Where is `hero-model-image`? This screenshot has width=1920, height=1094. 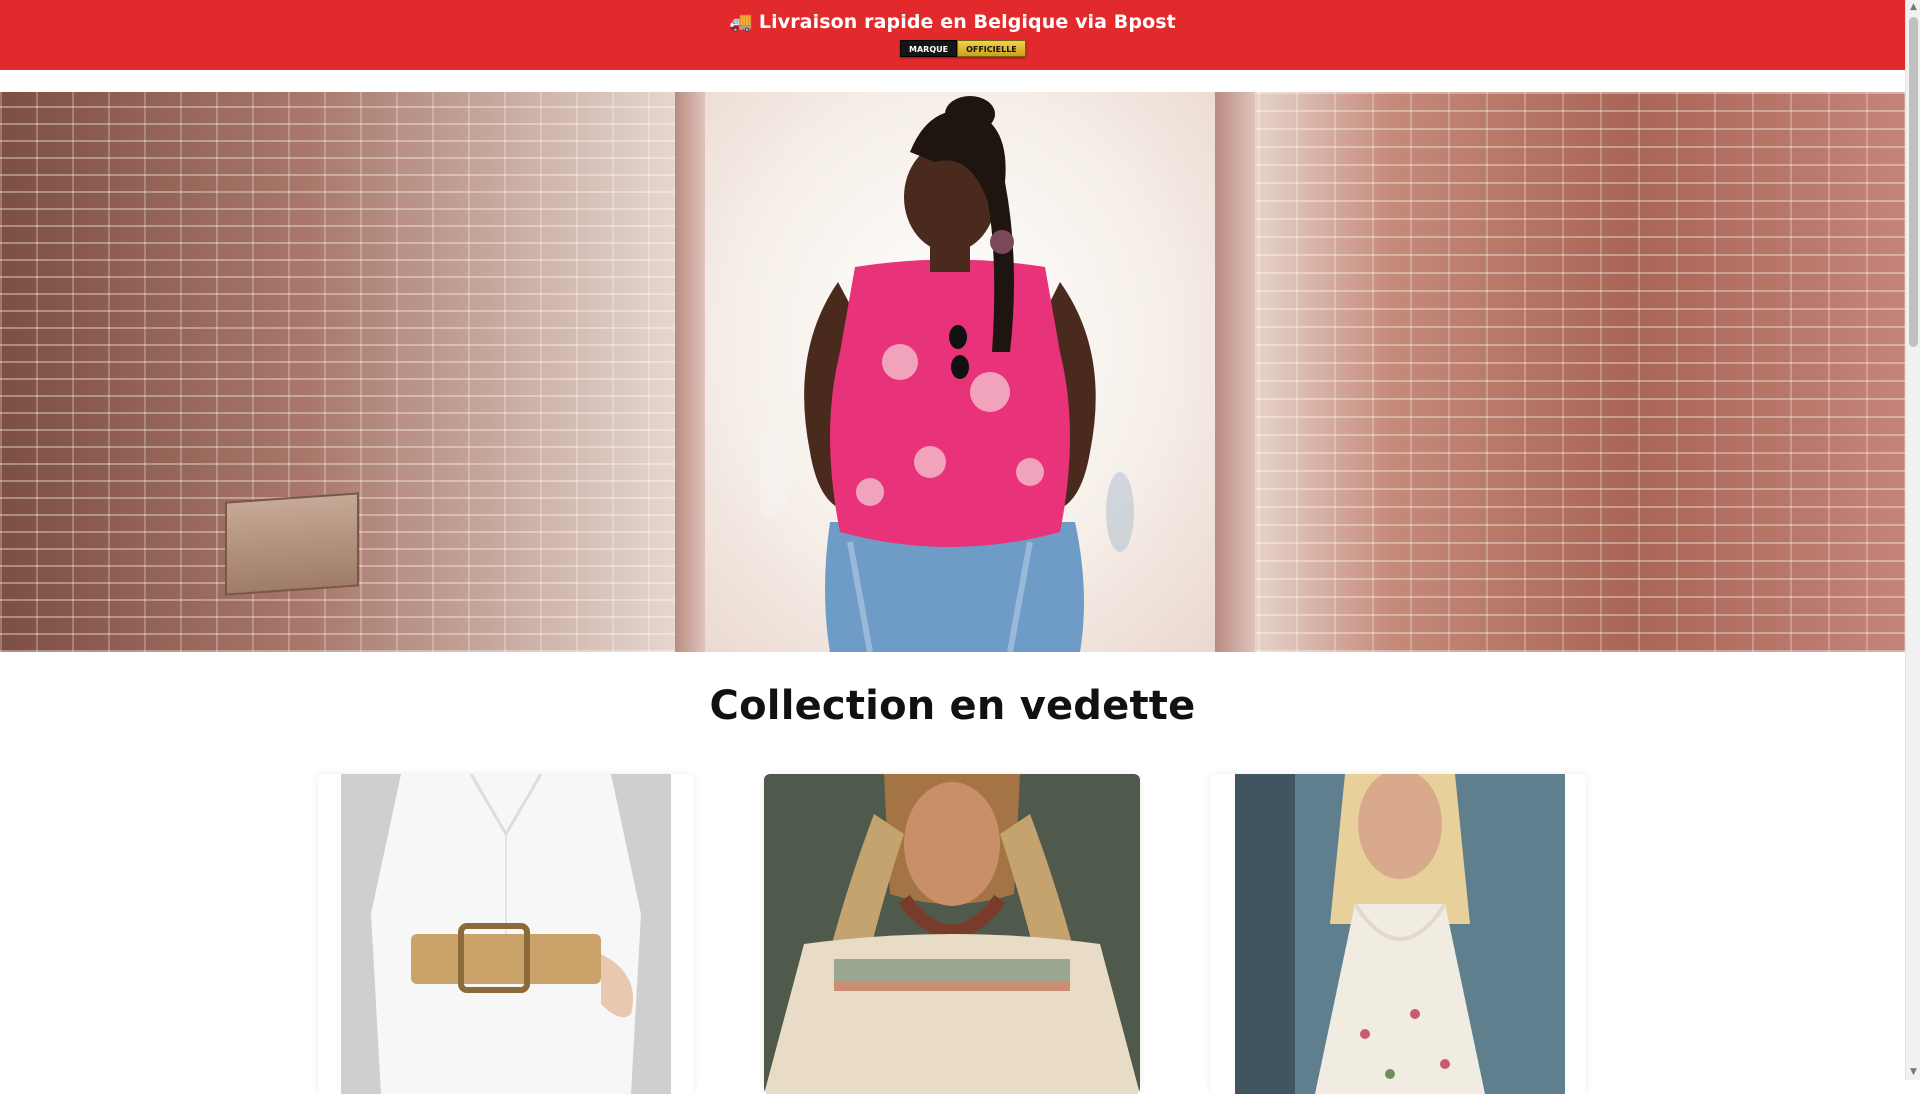 hero-model-image is located at coordinates (947, 374).